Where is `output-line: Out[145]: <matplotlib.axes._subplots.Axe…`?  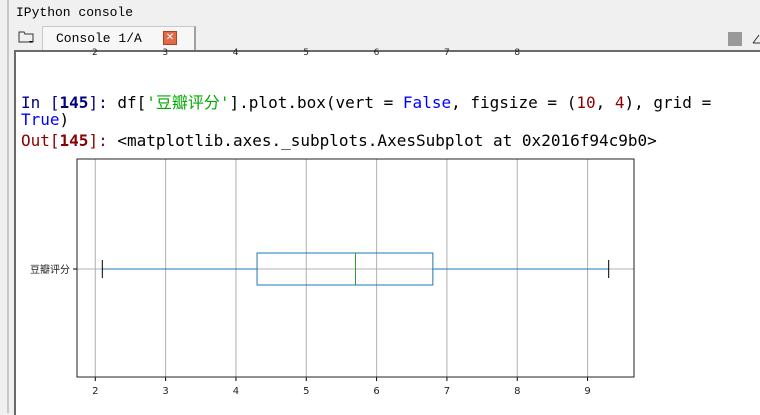 output-line: Out[145]: <matplotlib.axes._subplots.Axe… is located at coordinates (339, 140).